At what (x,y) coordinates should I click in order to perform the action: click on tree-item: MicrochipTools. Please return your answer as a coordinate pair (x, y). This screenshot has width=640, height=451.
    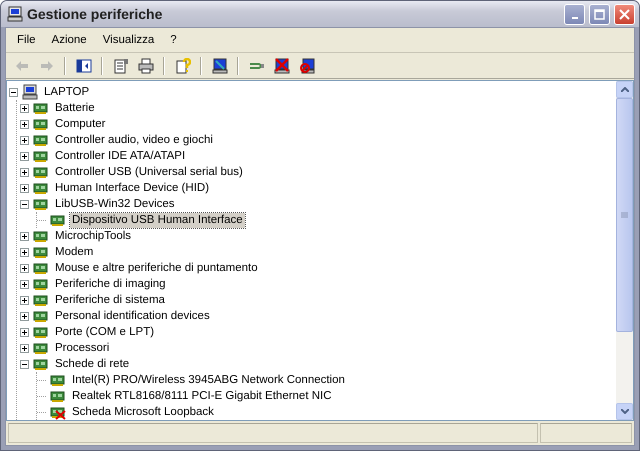
    Looking at the image, I should click on (93, 236).